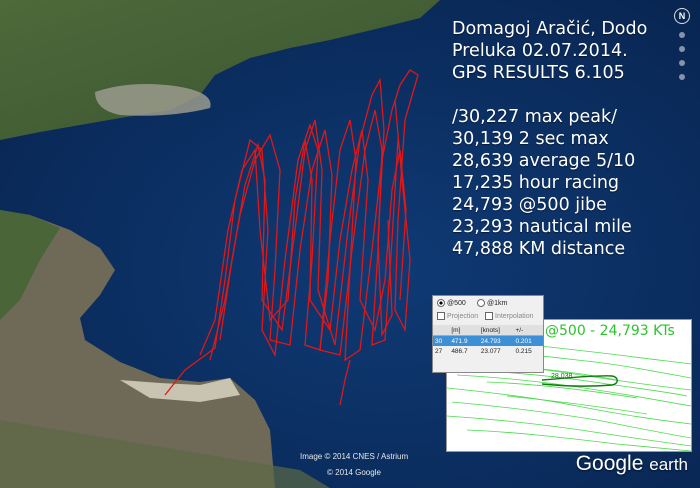 Image resolution: width=700 pixels, height=488 pixels. What do you see at coordinates (497, 303) in the screenshot?
I see `radio-1km-label: @1km` at bounding box center [497, 303].